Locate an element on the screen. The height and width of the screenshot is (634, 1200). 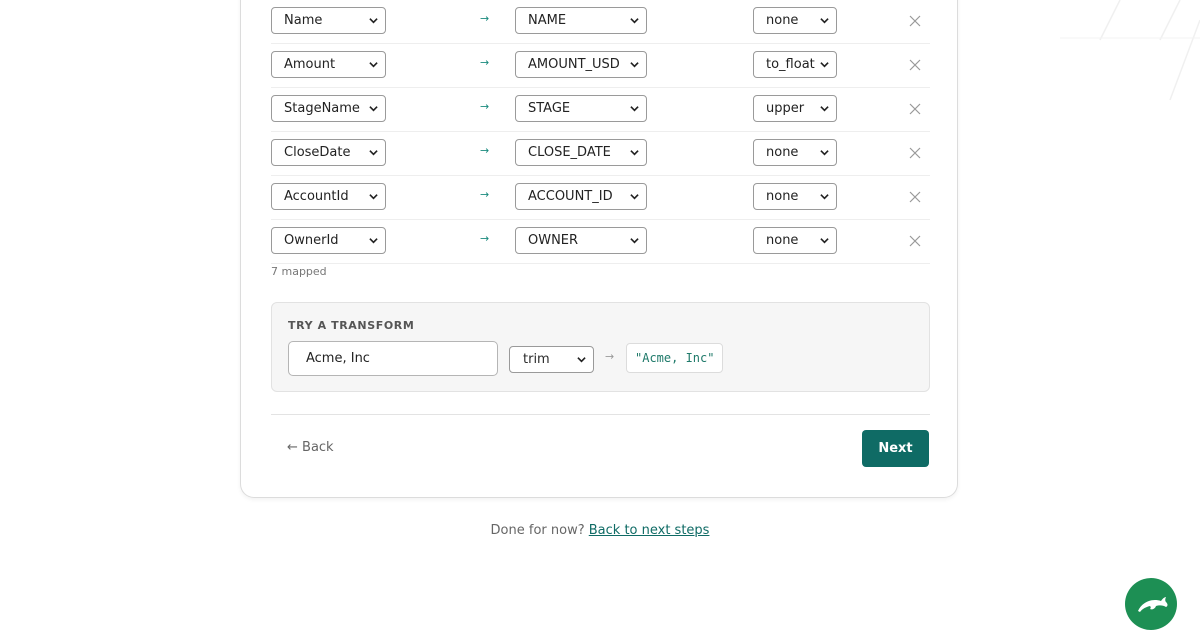
source-field-select: CloseDate is located at coordinates (328, 152).